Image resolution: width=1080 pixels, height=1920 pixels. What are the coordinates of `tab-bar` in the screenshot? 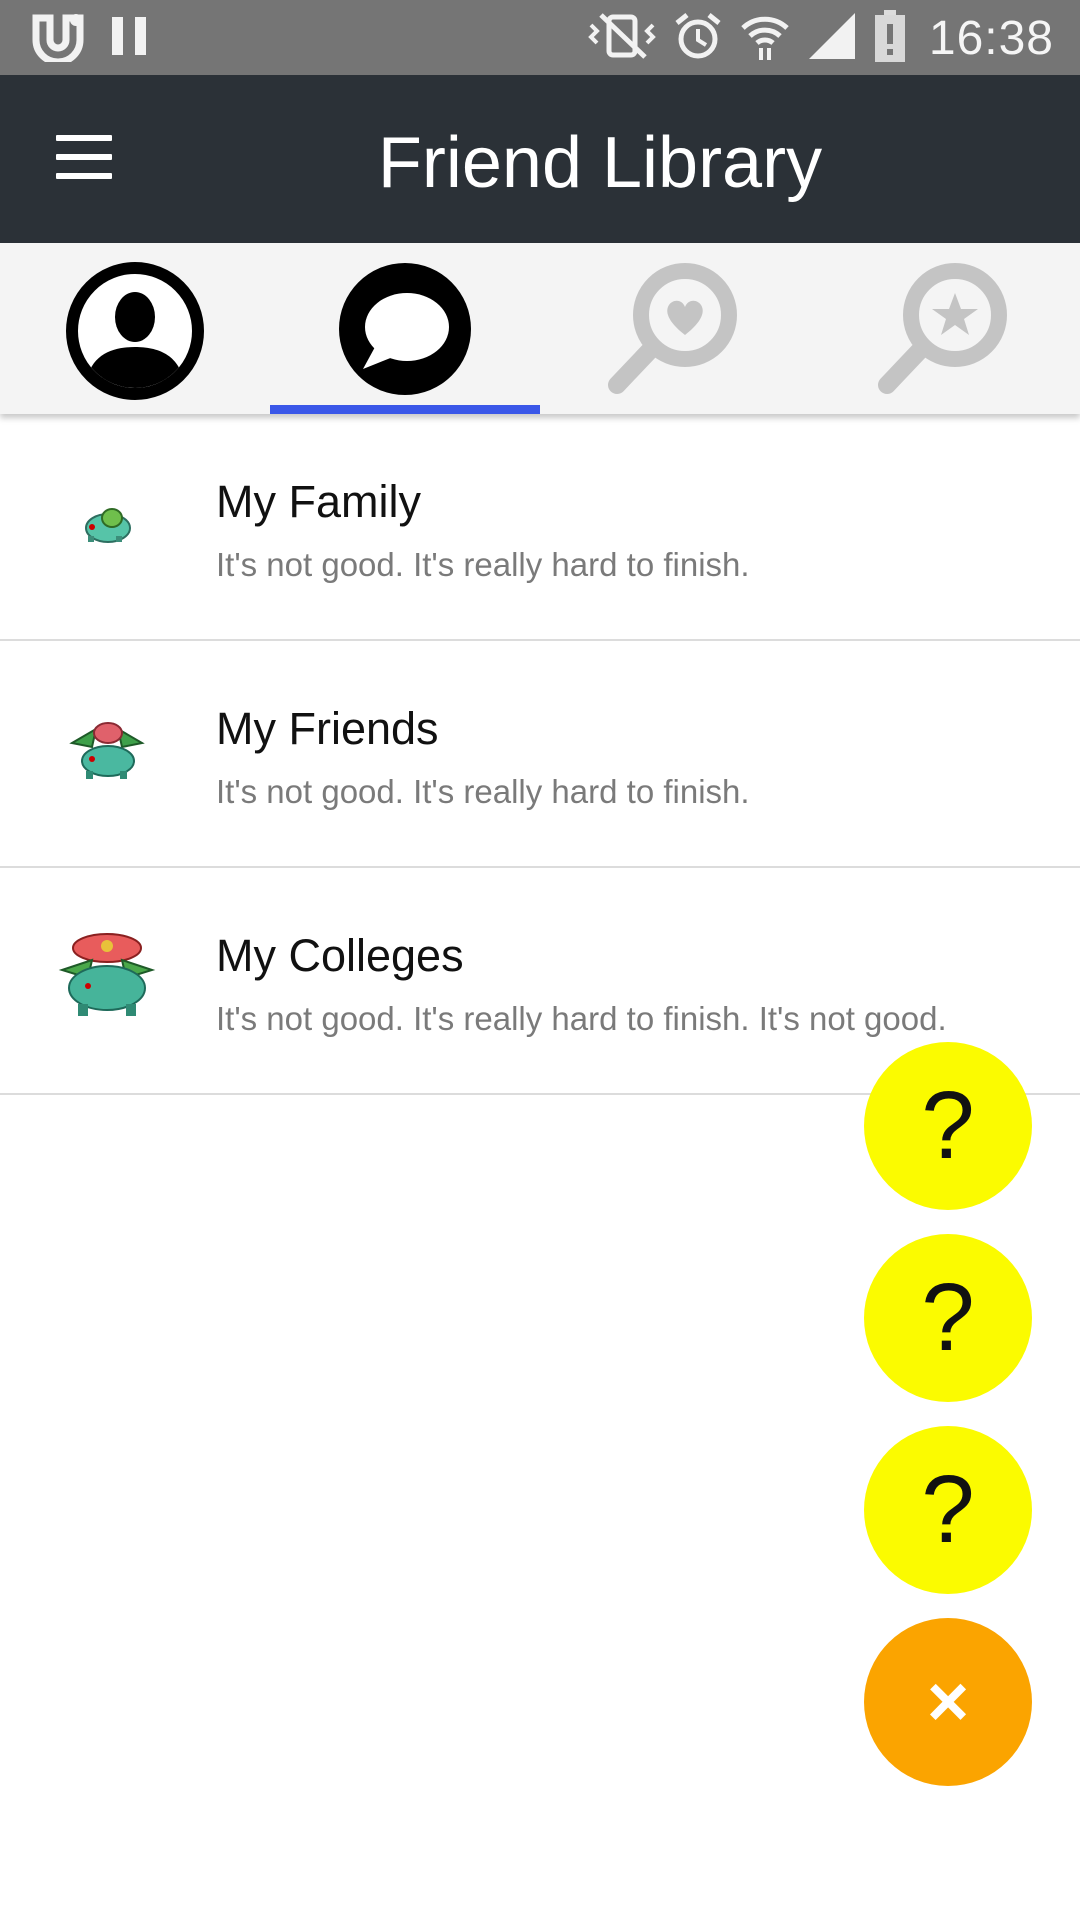 It's located at (540, 328).